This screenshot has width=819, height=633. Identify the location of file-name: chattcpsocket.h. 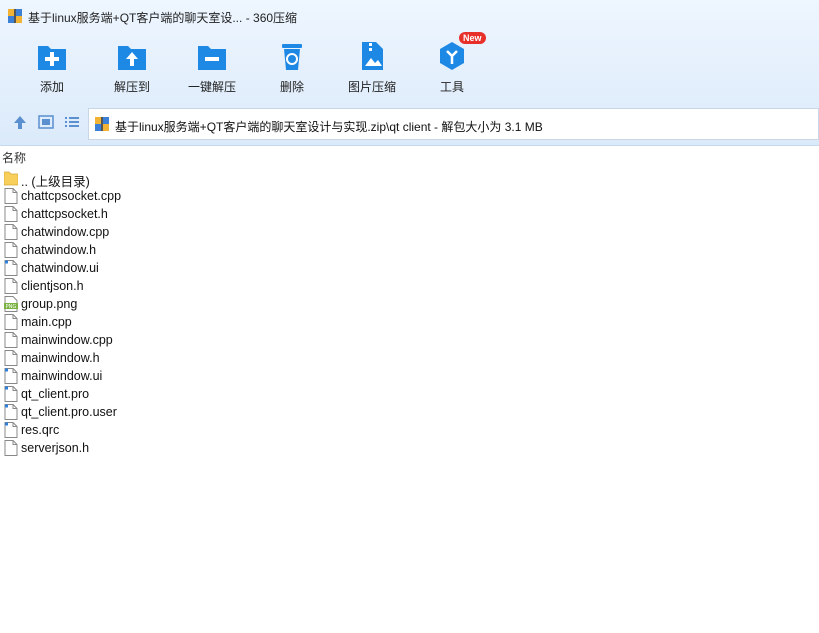
(64, 214).